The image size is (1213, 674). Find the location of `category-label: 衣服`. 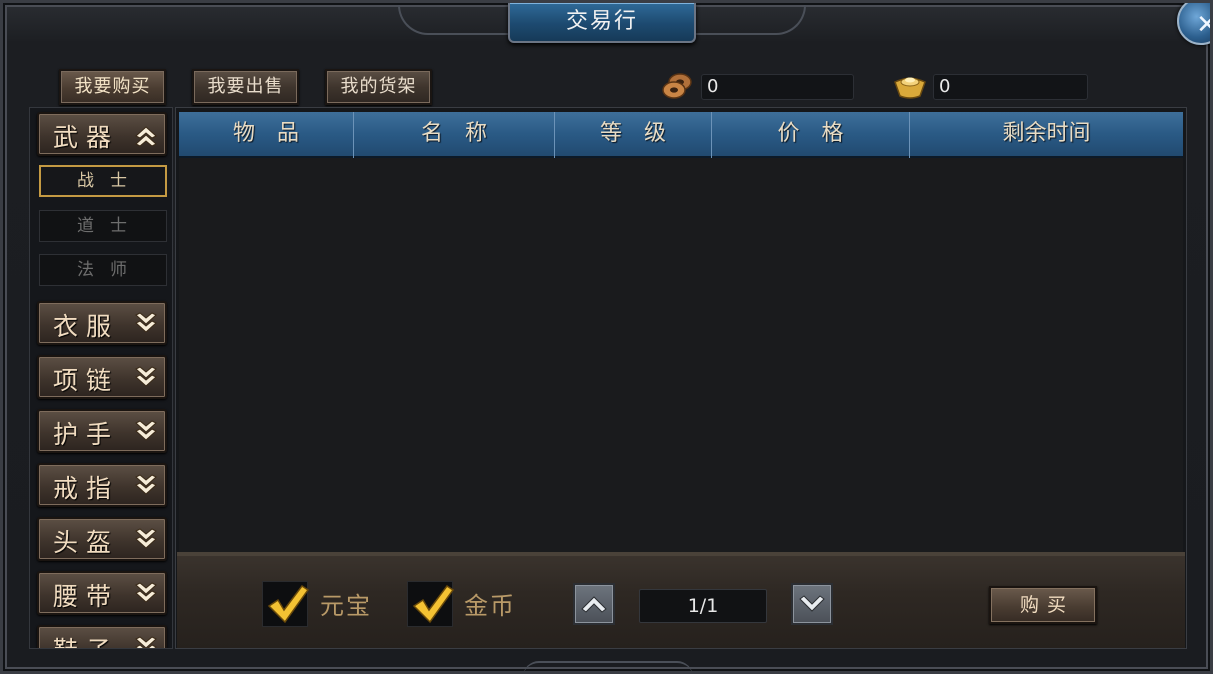

category-label: 衣服 is located at coordinates (86, 326).